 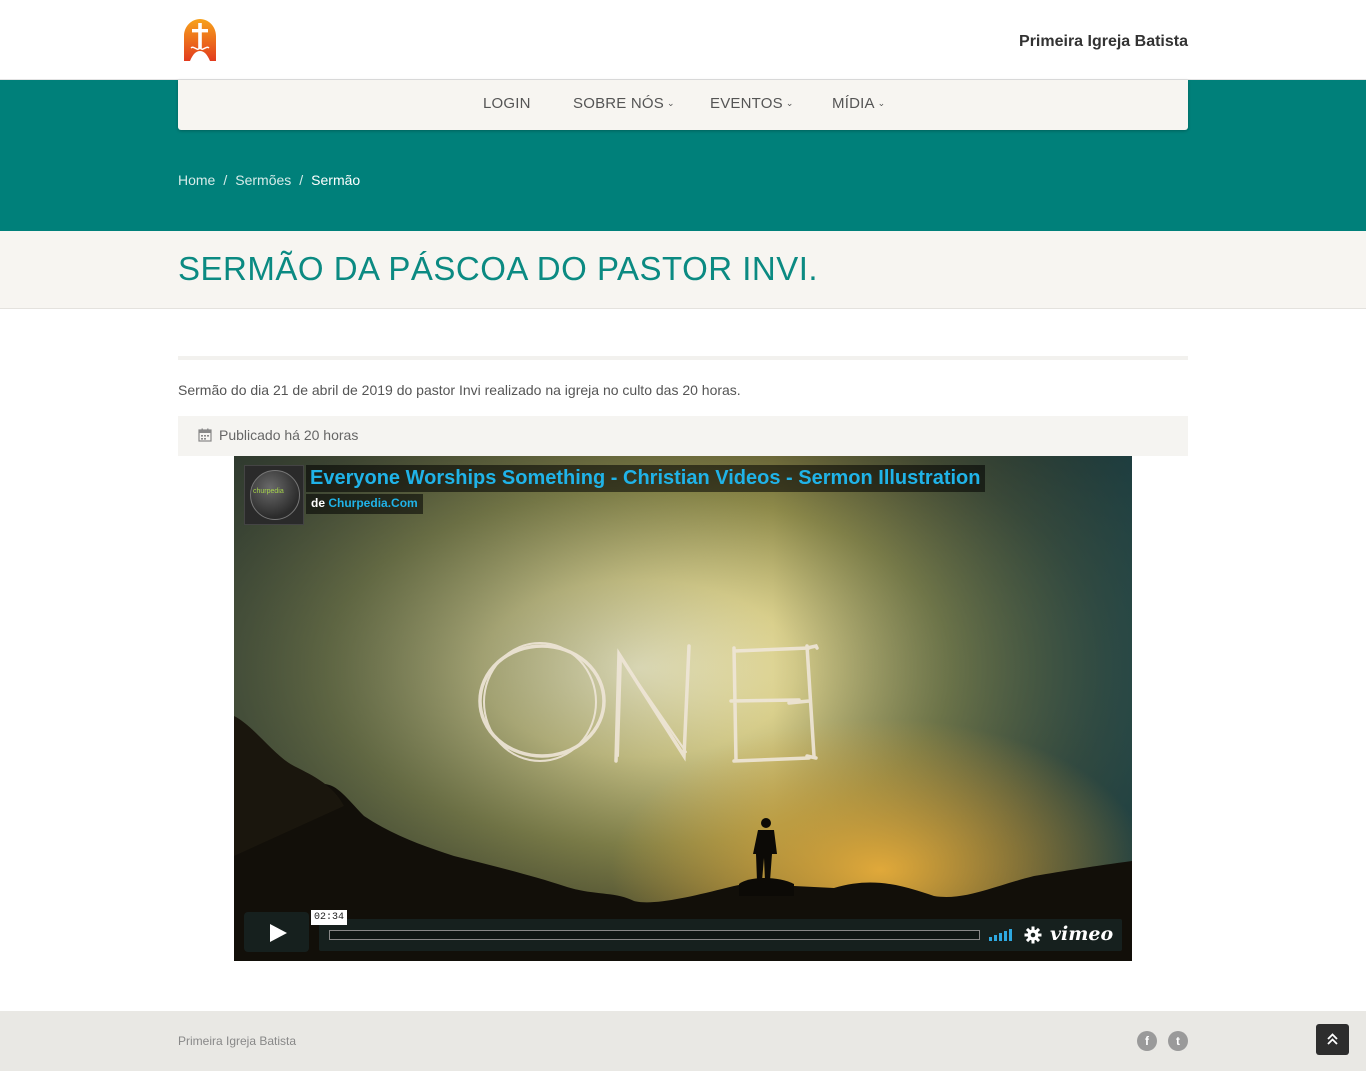 I want to click on site-header: Primeira Igreja Batista, so click(x=683, y=40).